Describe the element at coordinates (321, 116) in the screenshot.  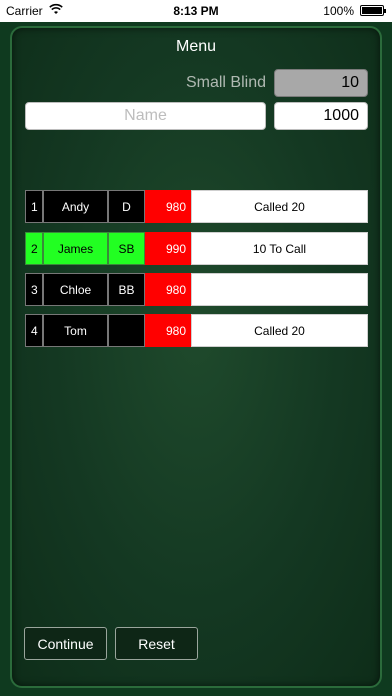
I see `starting-stack-input: 1000` at that location.